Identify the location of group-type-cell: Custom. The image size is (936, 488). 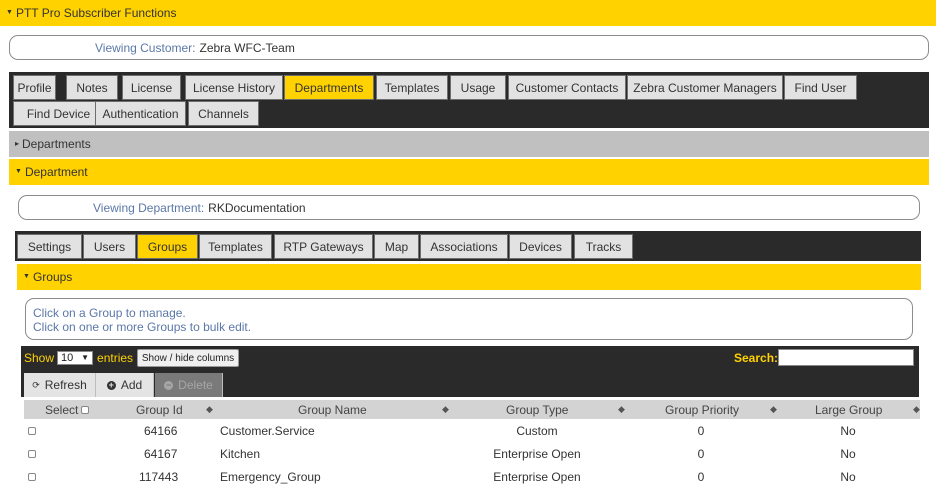
(537, 430).